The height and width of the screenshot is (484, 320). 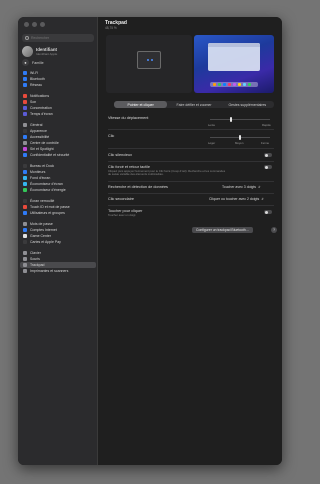 I want to click on sidebar-item-r-seau: Réseau, so click(x=58, y=85).